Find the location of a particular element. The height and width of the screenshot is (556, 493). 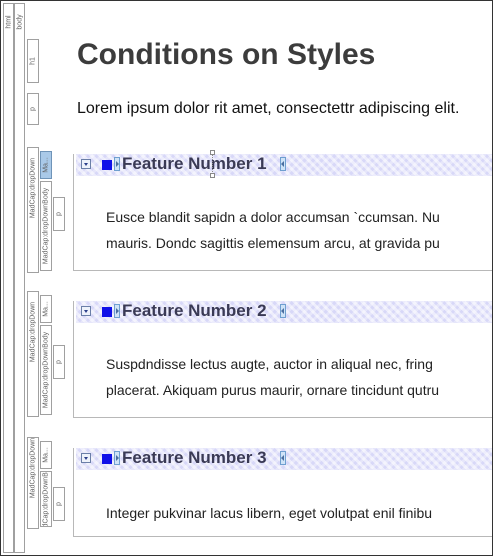

structure-bar-p-2: p is located at coordinates (59, 362).